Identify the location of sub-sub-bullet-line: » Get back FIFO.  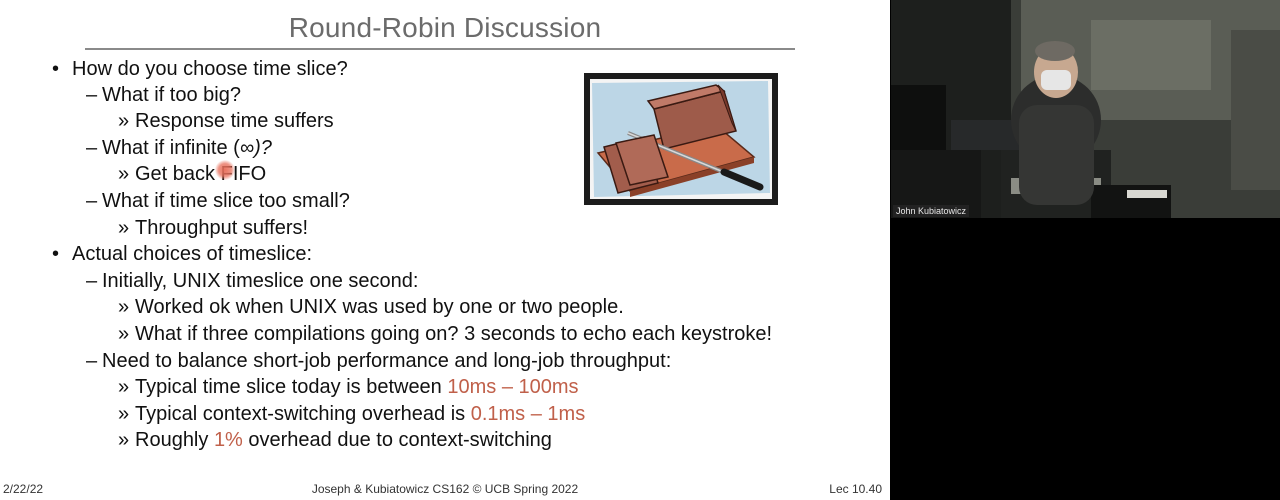
(192, 174).